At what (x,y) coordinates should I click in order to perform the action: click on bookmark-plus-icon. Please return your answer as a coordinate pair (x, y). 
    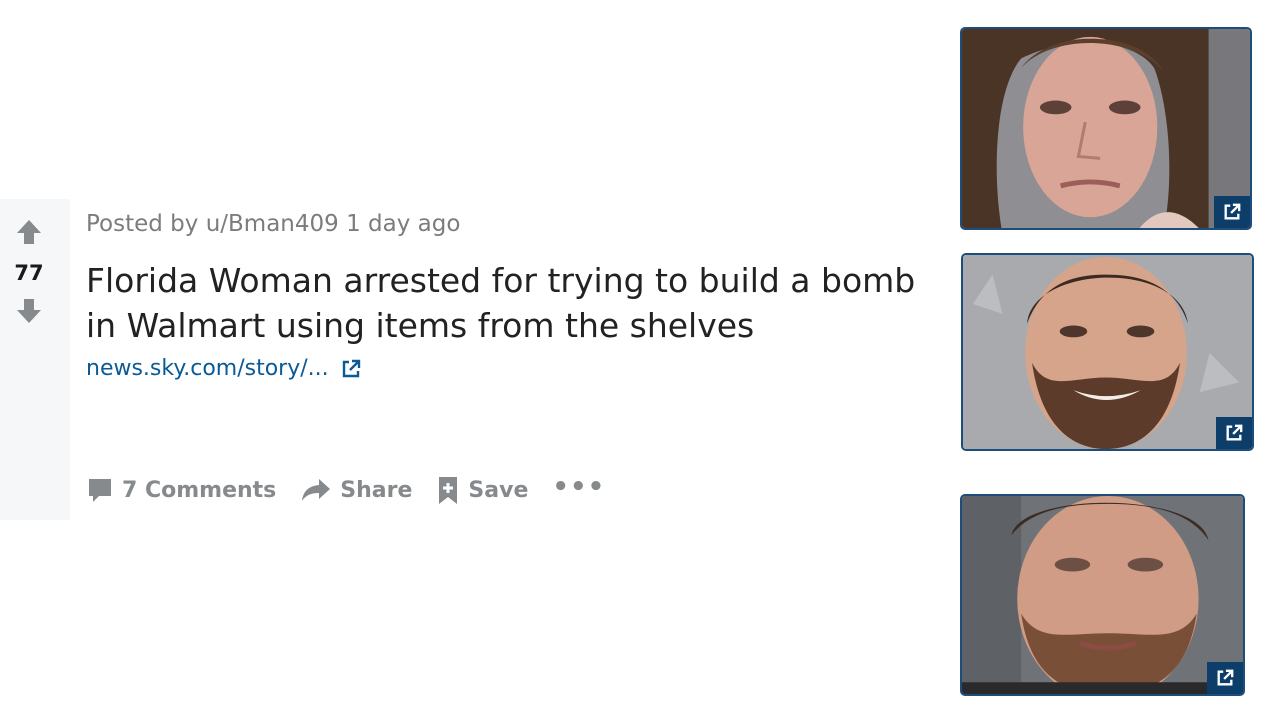
    Looking at the image, I should click on (448, 490).